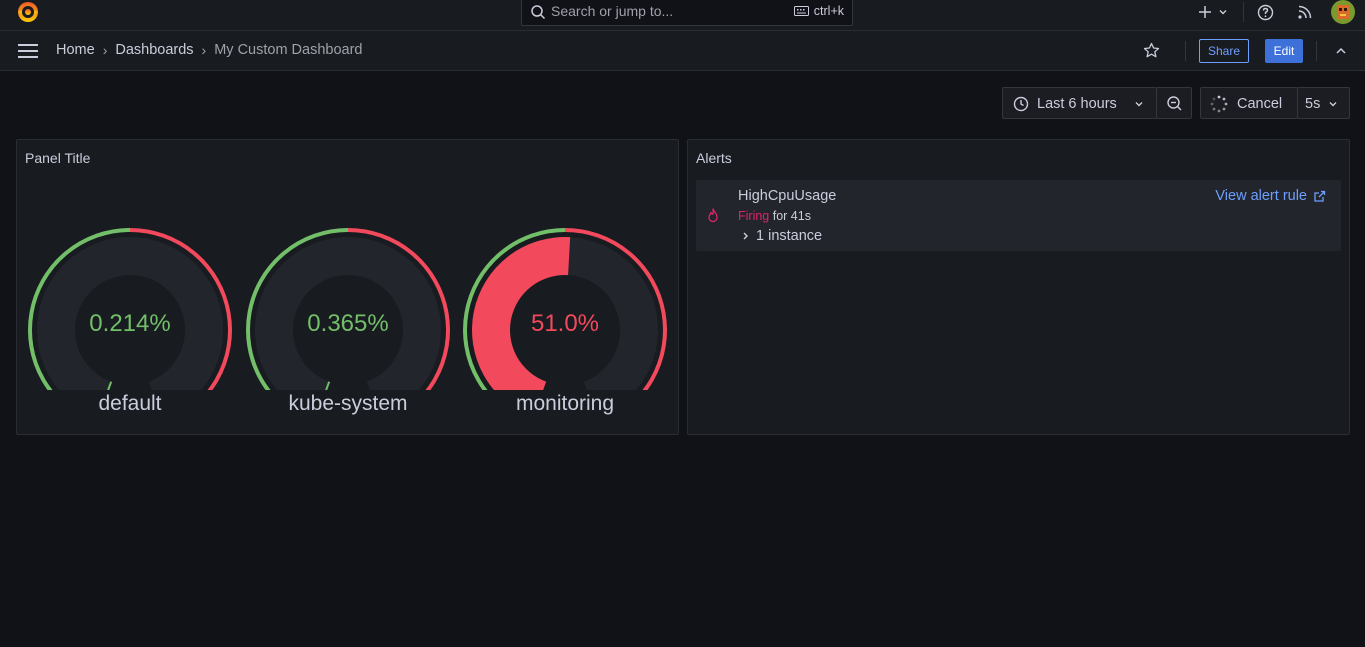 This screenshot has width=1365, height=647. I want to click on alert-state: Firing for 41s, so click(774, 216).